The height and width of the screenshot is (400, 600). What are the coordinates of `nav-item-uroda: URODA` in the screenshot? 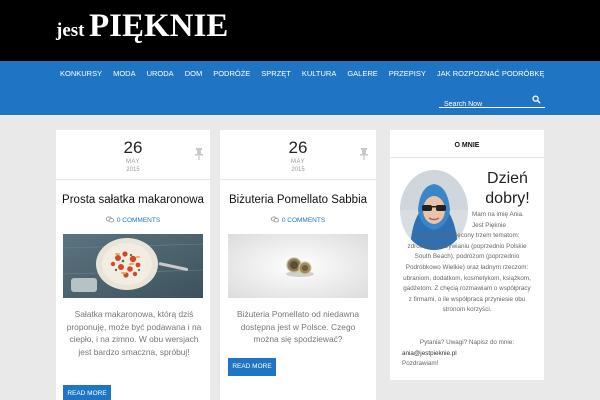 It's located at (160, 73).